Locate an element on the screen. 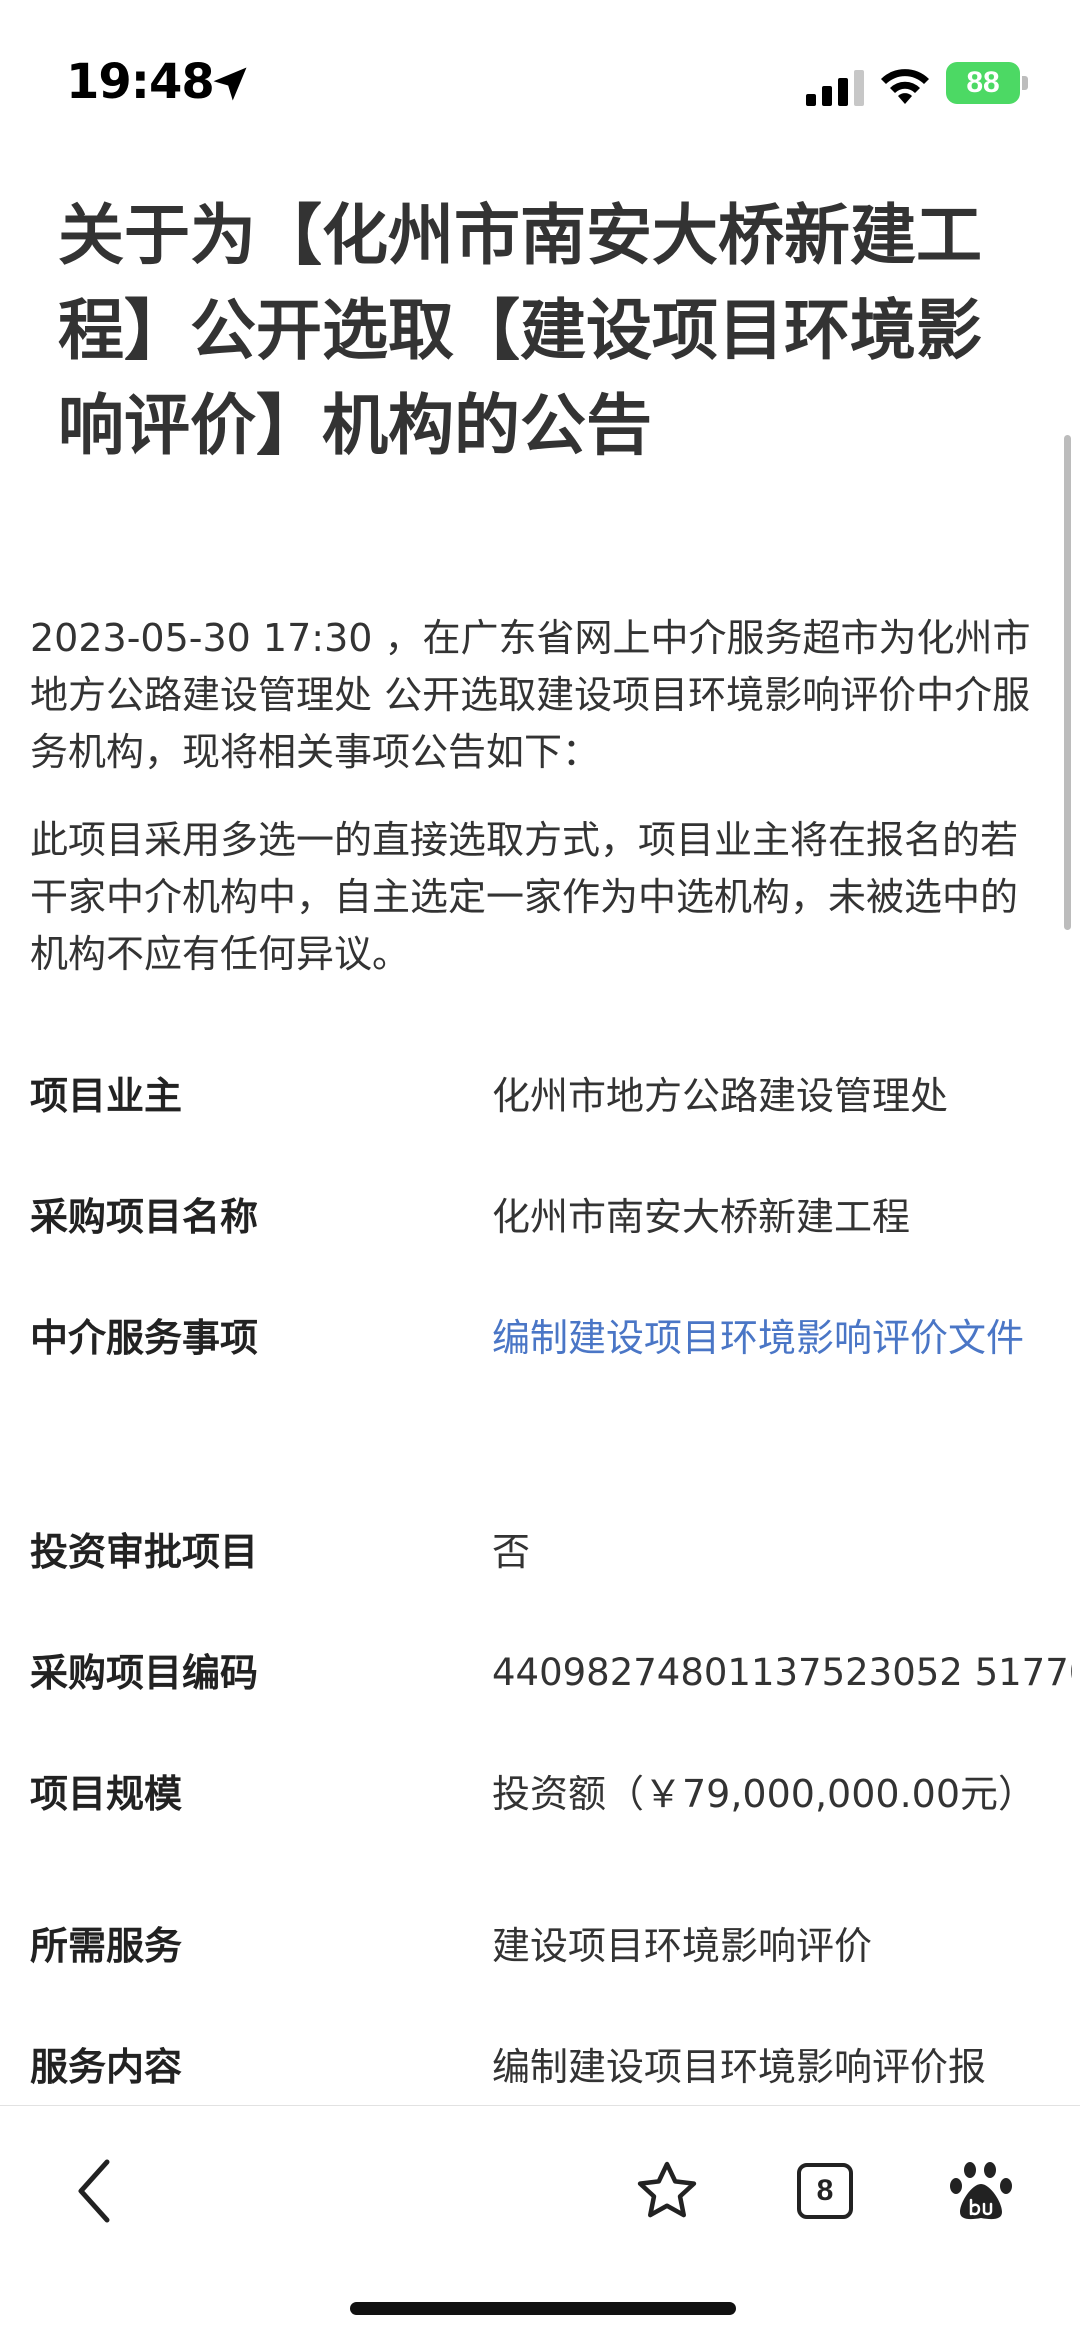 The width and height of the screenshot is (1080, 2339). info-value: 化州市地方公路建设管理处 is located at coordinates (720, 1096).